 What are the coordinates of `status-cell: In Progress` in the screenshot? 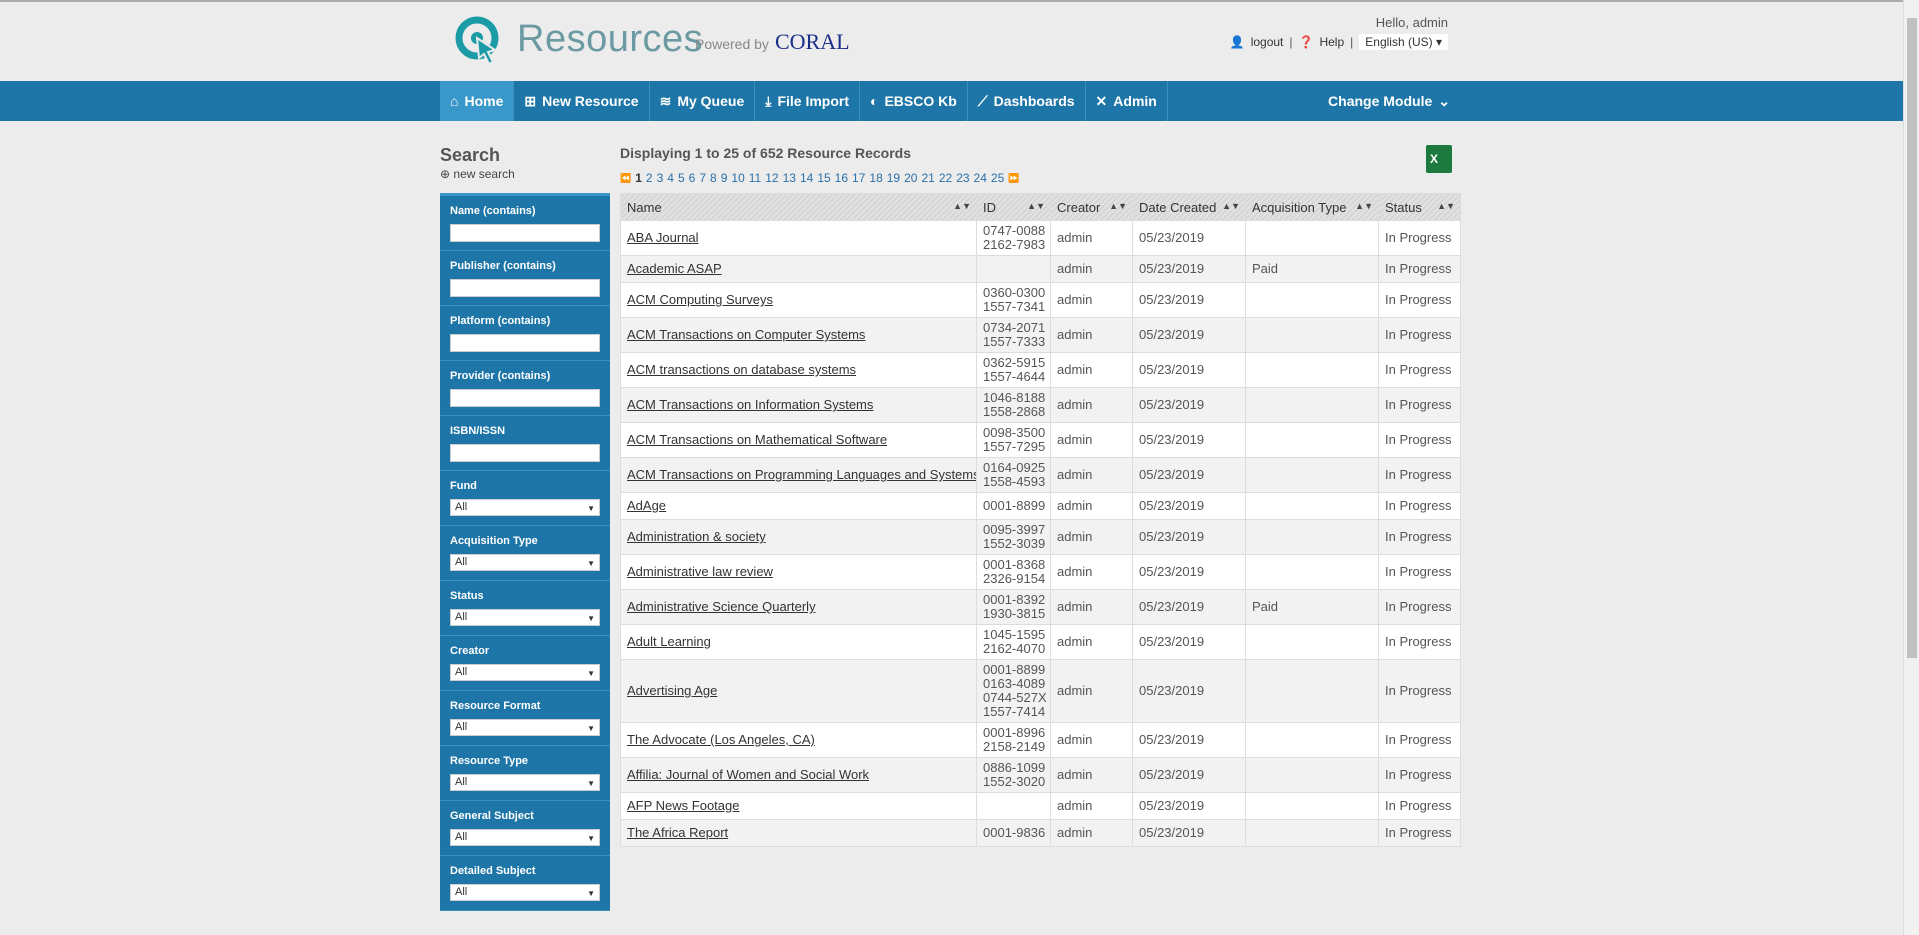 It's located at (1419, 775).